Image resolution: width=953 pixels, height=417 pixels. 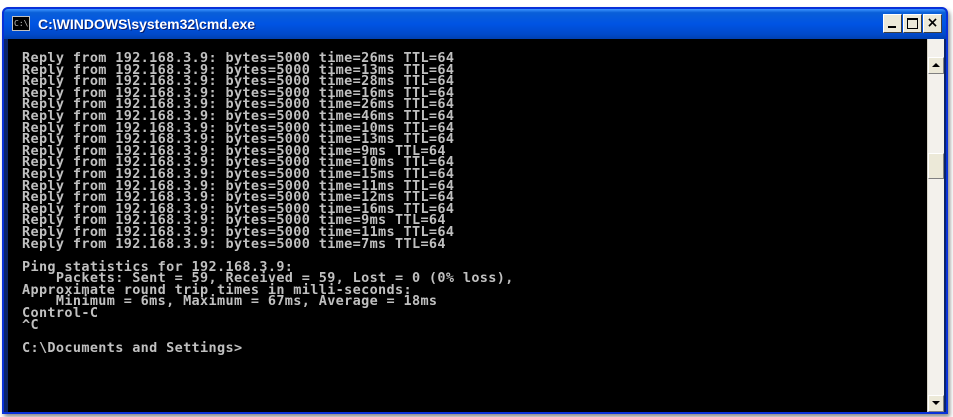 What do you see at coordinates (21, 23) in the screenshot?
I see `cmd-console-icon: C:\` at bounding box center [21, 23].